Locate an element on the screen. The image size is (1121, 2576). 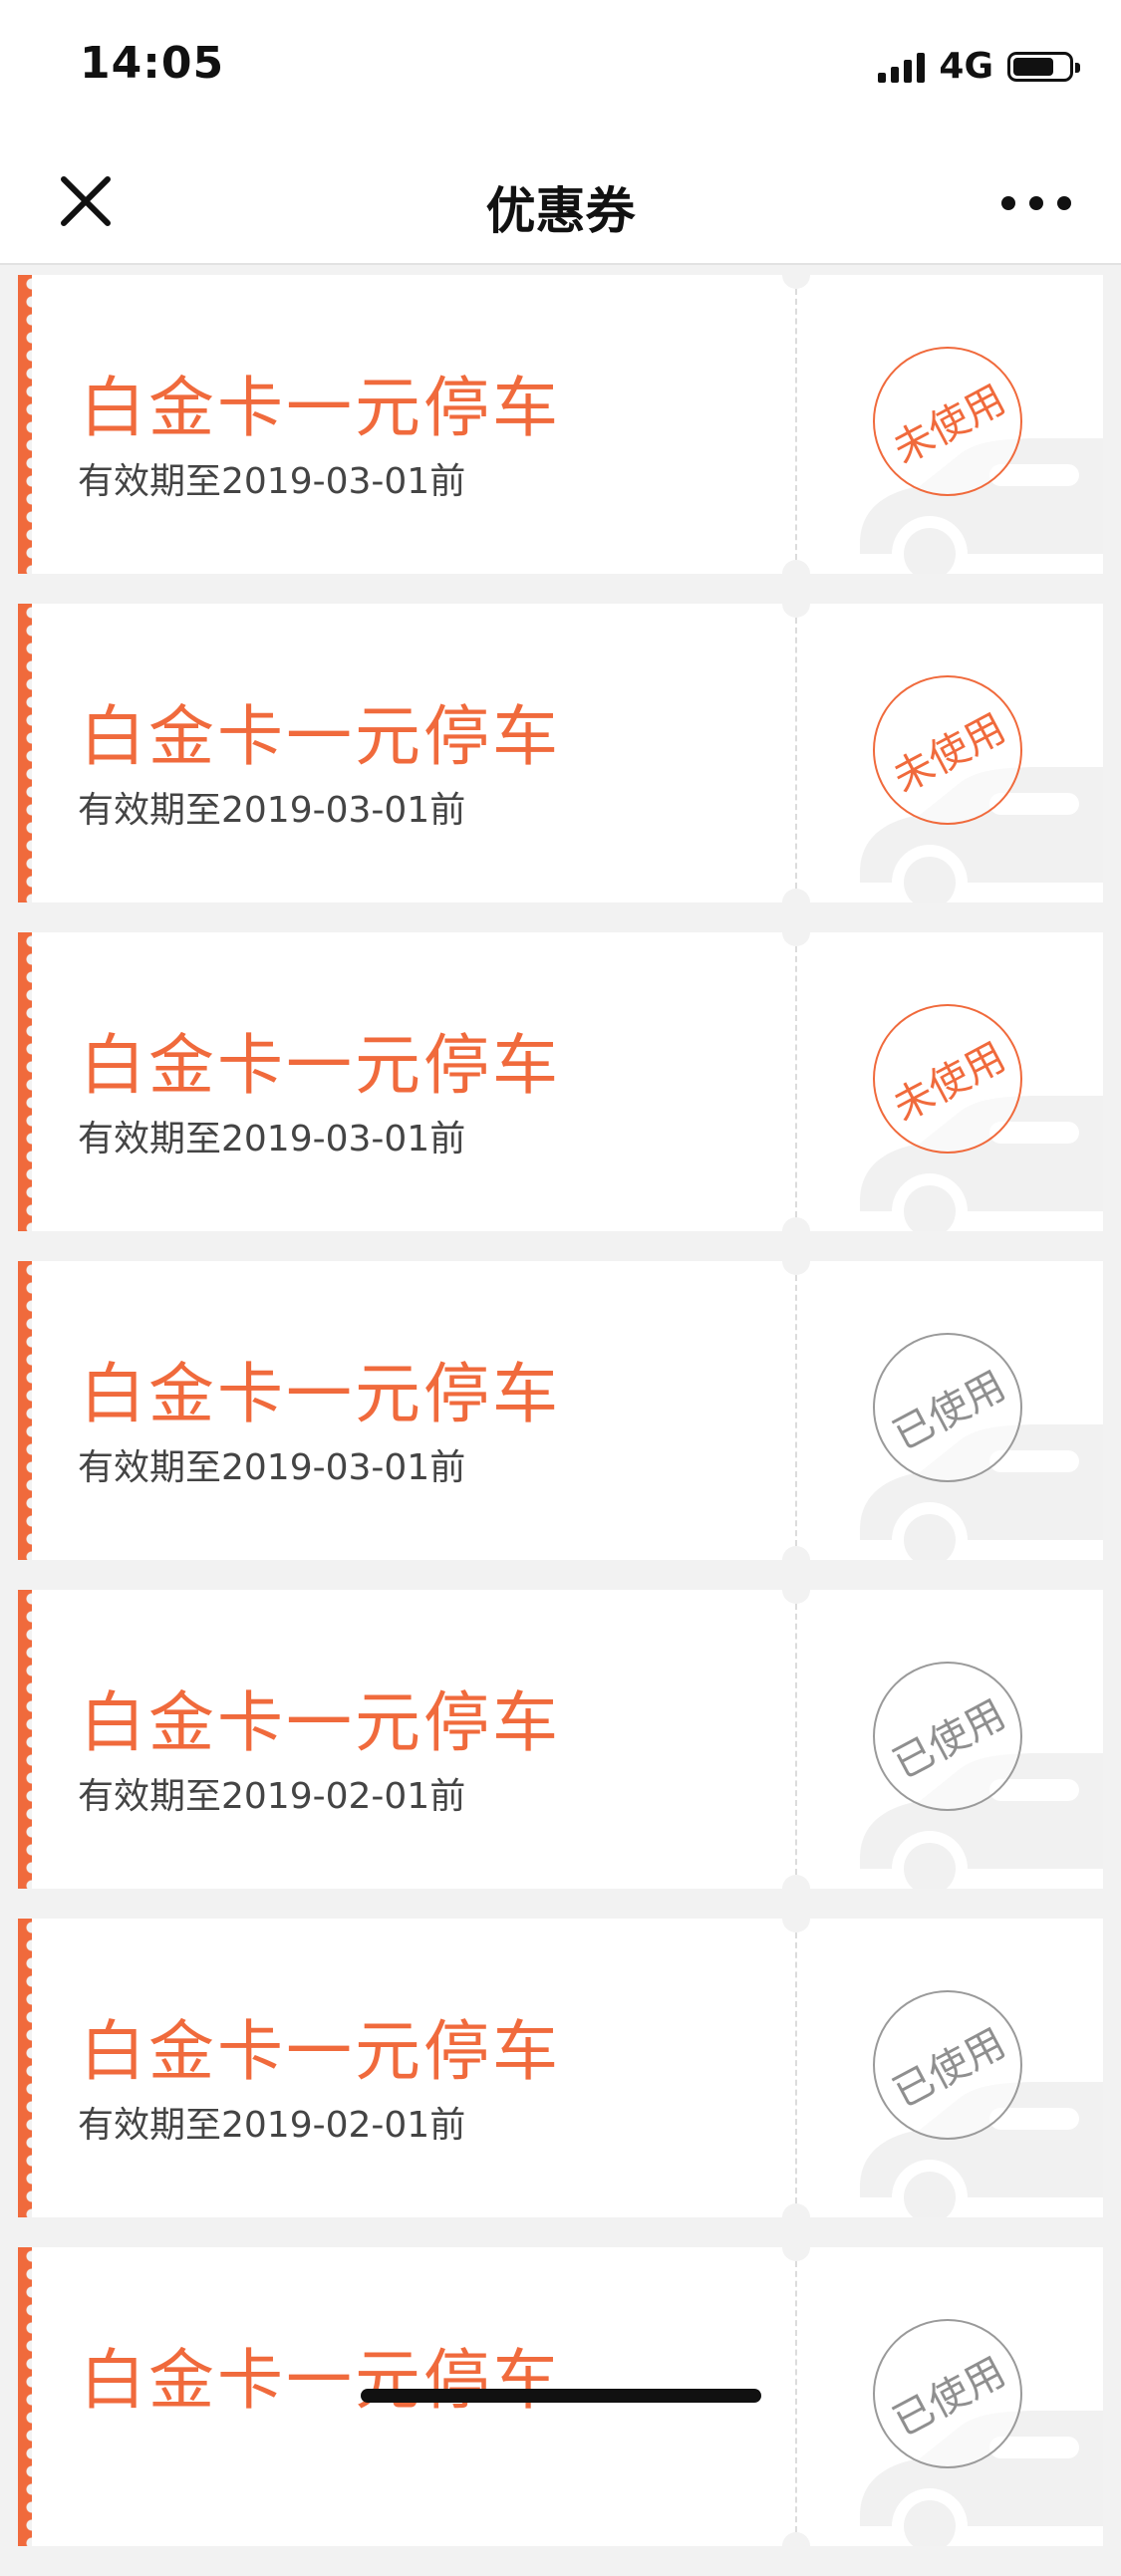
coupon-card: 白金卡一元停车有效期至2019-03-01前 已使用 is located at coordinates (560, 1410).